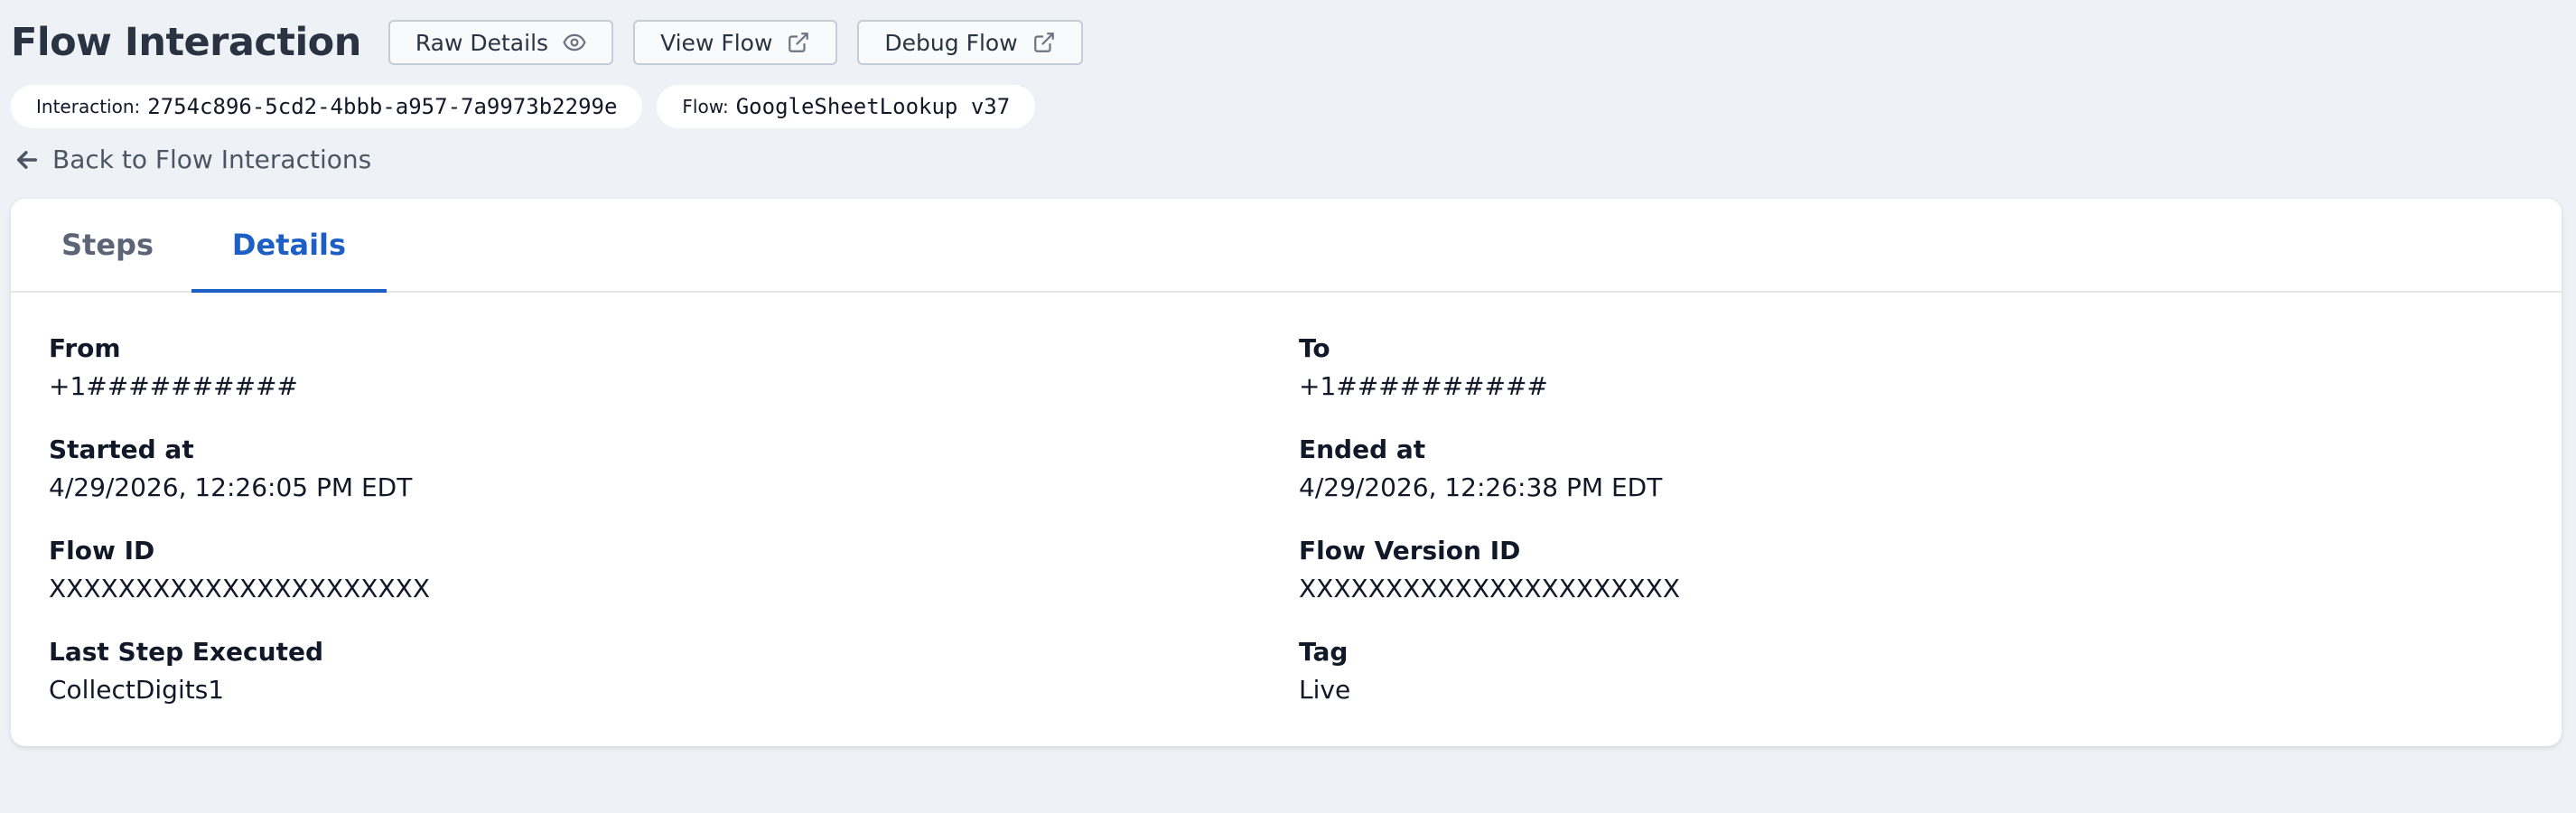  What do you see at coordinates (1314, 348) in the screenshot?
I see `field-label: To` at bounding box center [1314, 348].